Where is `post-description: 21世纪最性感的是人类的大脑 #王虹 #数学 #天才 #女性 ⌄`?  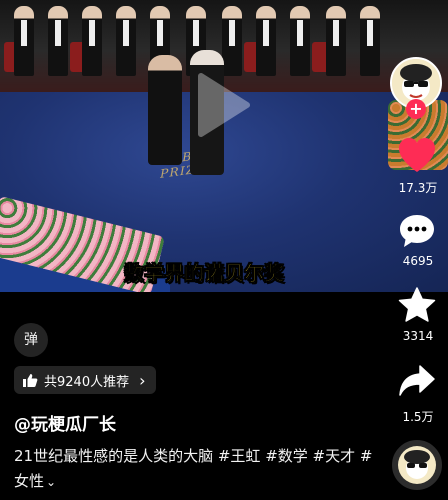
post-description: 21世纪最性感的是人类的大脑 #王虹 #数学 #天才 #女性 ⌄ is located at coordinates (194, 469).